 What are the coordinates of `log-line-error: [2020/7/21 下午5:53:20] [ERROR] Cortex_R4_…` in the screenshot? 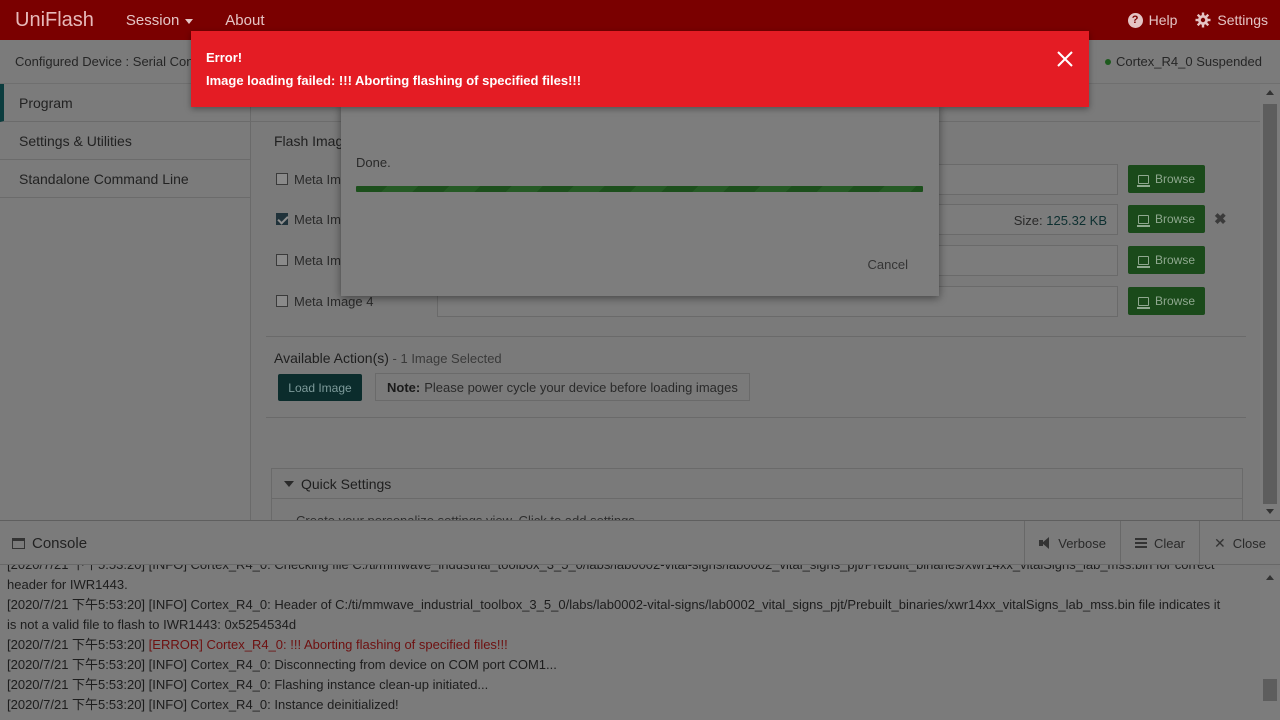 It's located at (629, 645).